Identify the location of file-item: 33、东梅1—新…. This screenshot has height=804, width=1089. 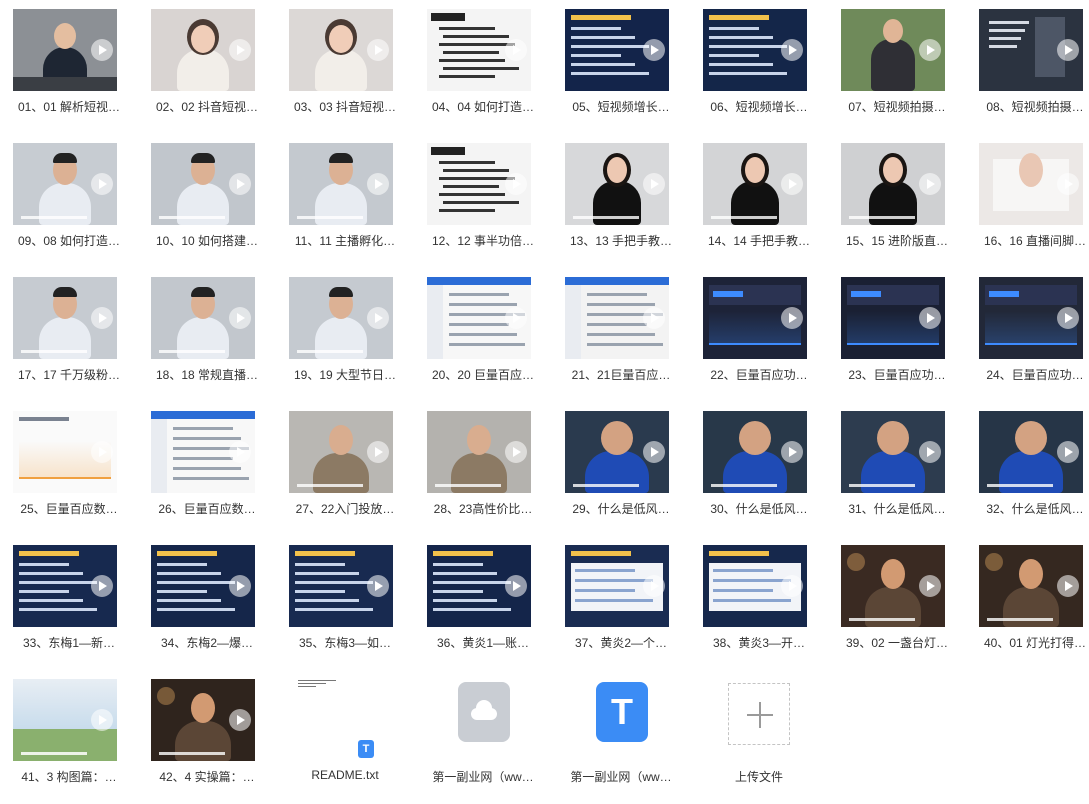
(69, 603).